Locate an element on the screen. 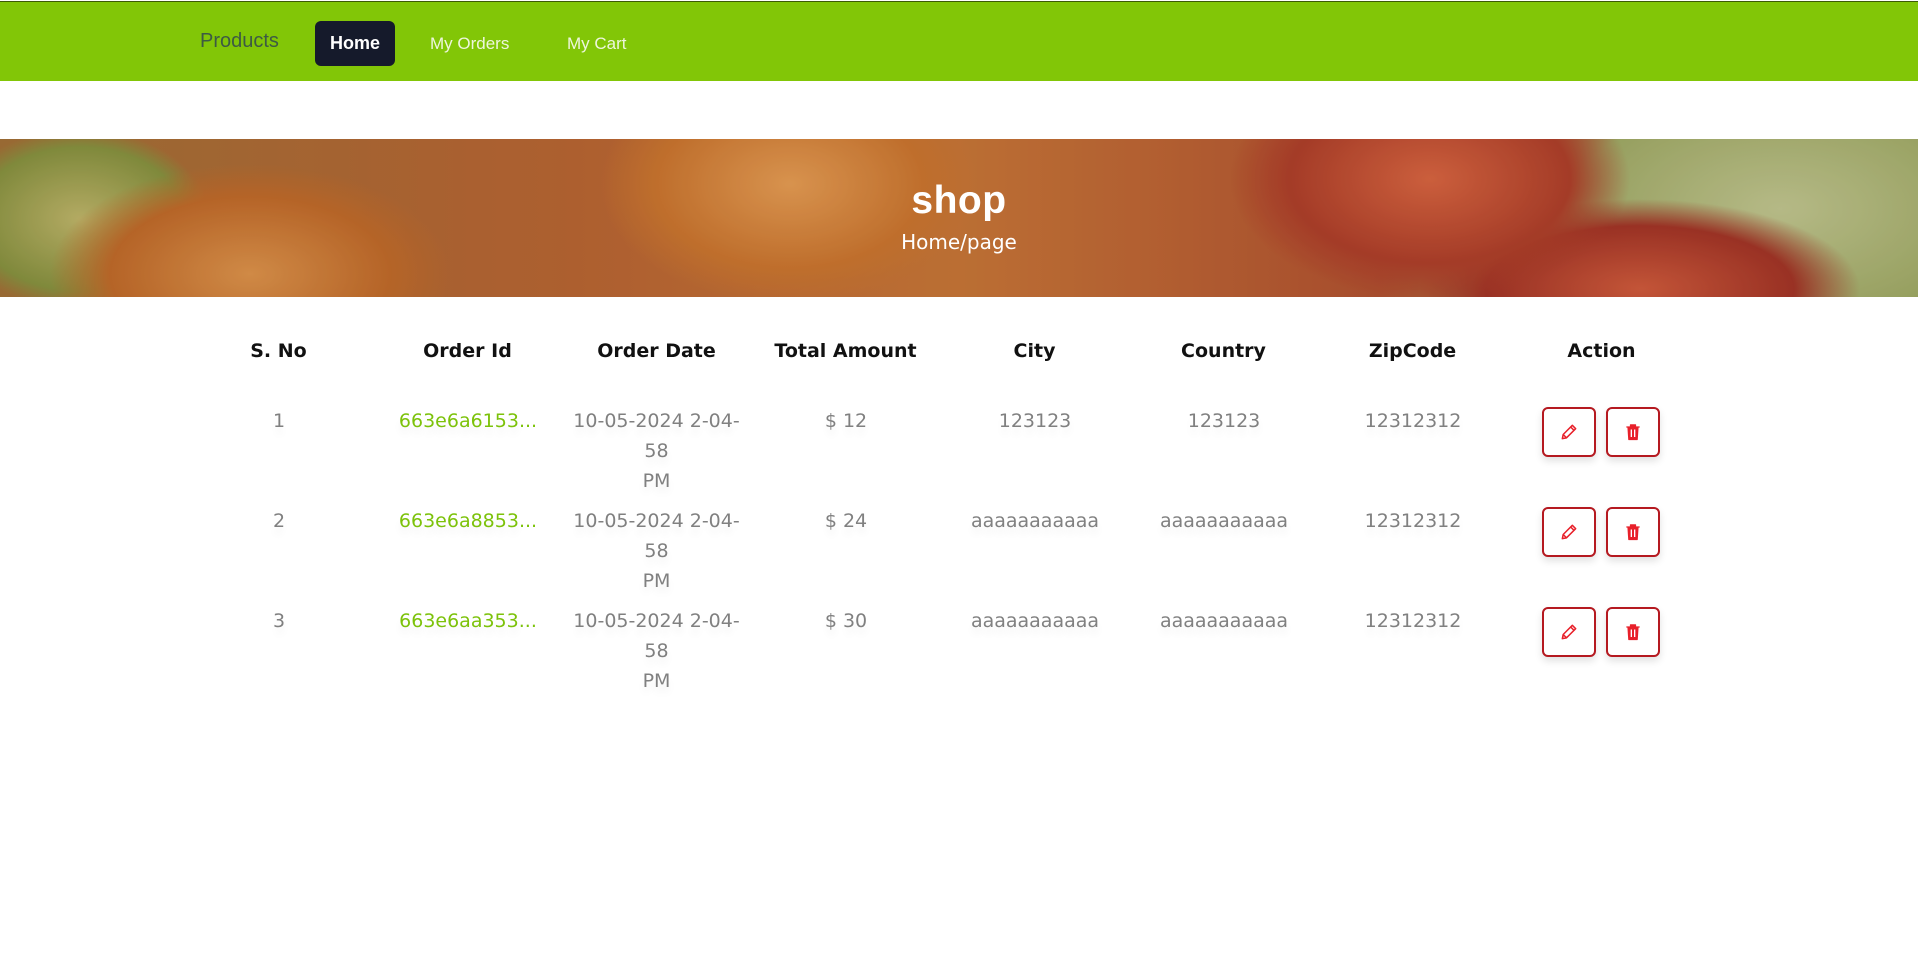 The image size is (1918, 971). header-sno: S. No is located at coordinates (278, 351).